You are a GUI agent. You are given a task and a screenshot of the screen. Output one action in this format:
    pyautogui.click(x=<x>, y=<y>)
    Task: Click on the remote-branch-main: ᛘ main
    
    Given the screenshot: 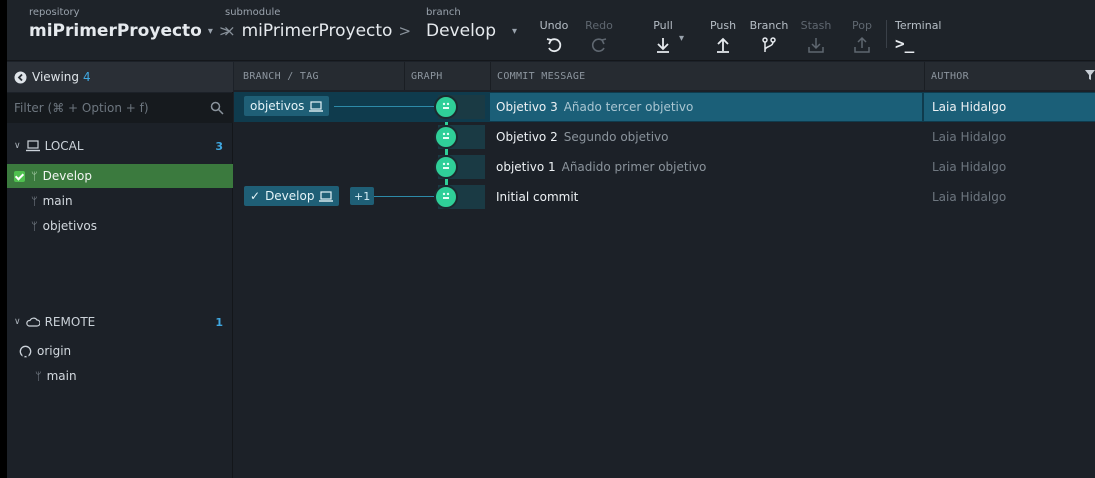 What is the action you would take?
    pyautogui.click(x=120, y=376)
    